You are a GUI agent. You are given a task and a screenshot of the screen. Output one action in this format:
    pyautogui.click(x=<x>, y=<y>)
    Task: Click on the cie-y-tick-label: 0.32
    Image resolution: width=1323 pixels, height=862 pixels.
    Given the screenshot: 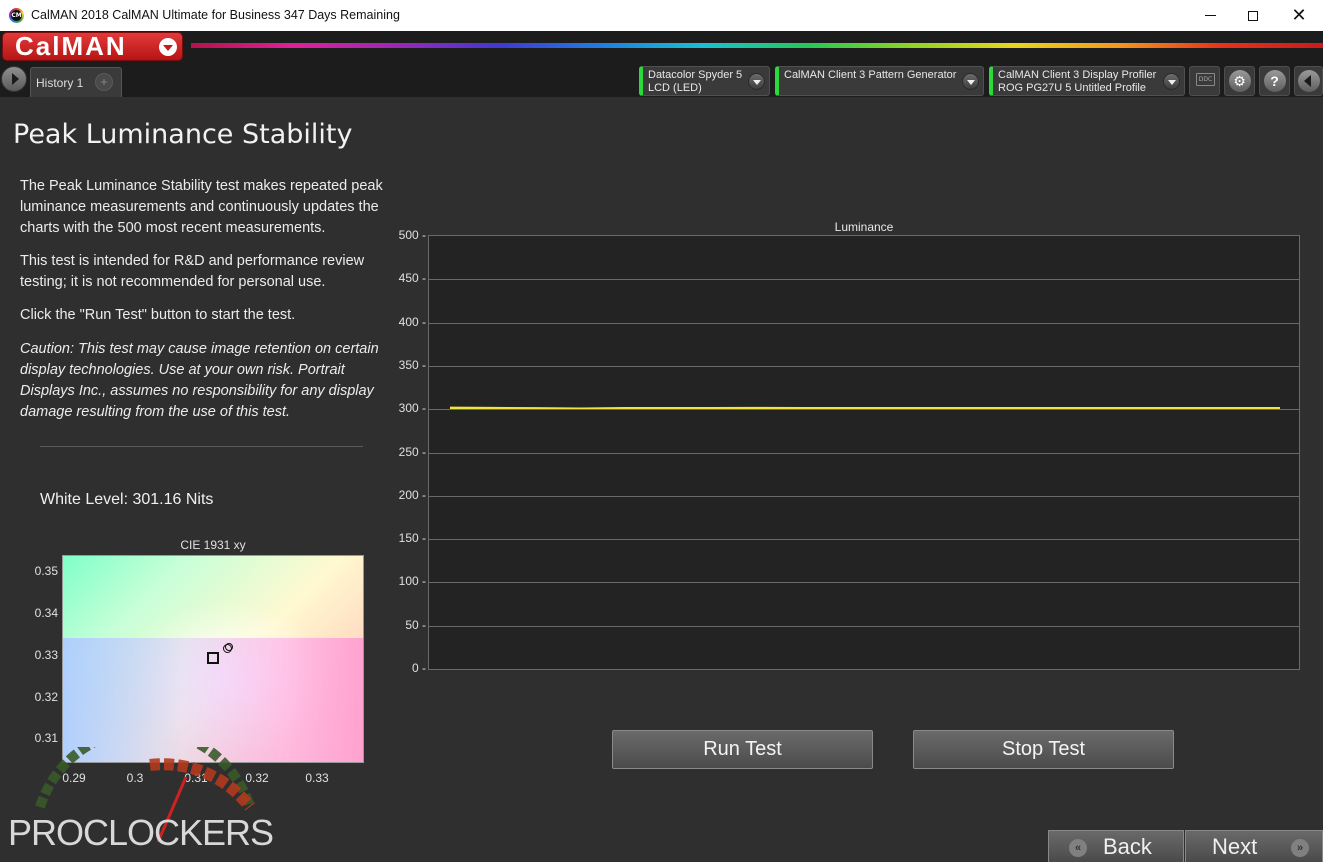 What is the action you would take?
    pyautogui.click(x=46, y=697)
    